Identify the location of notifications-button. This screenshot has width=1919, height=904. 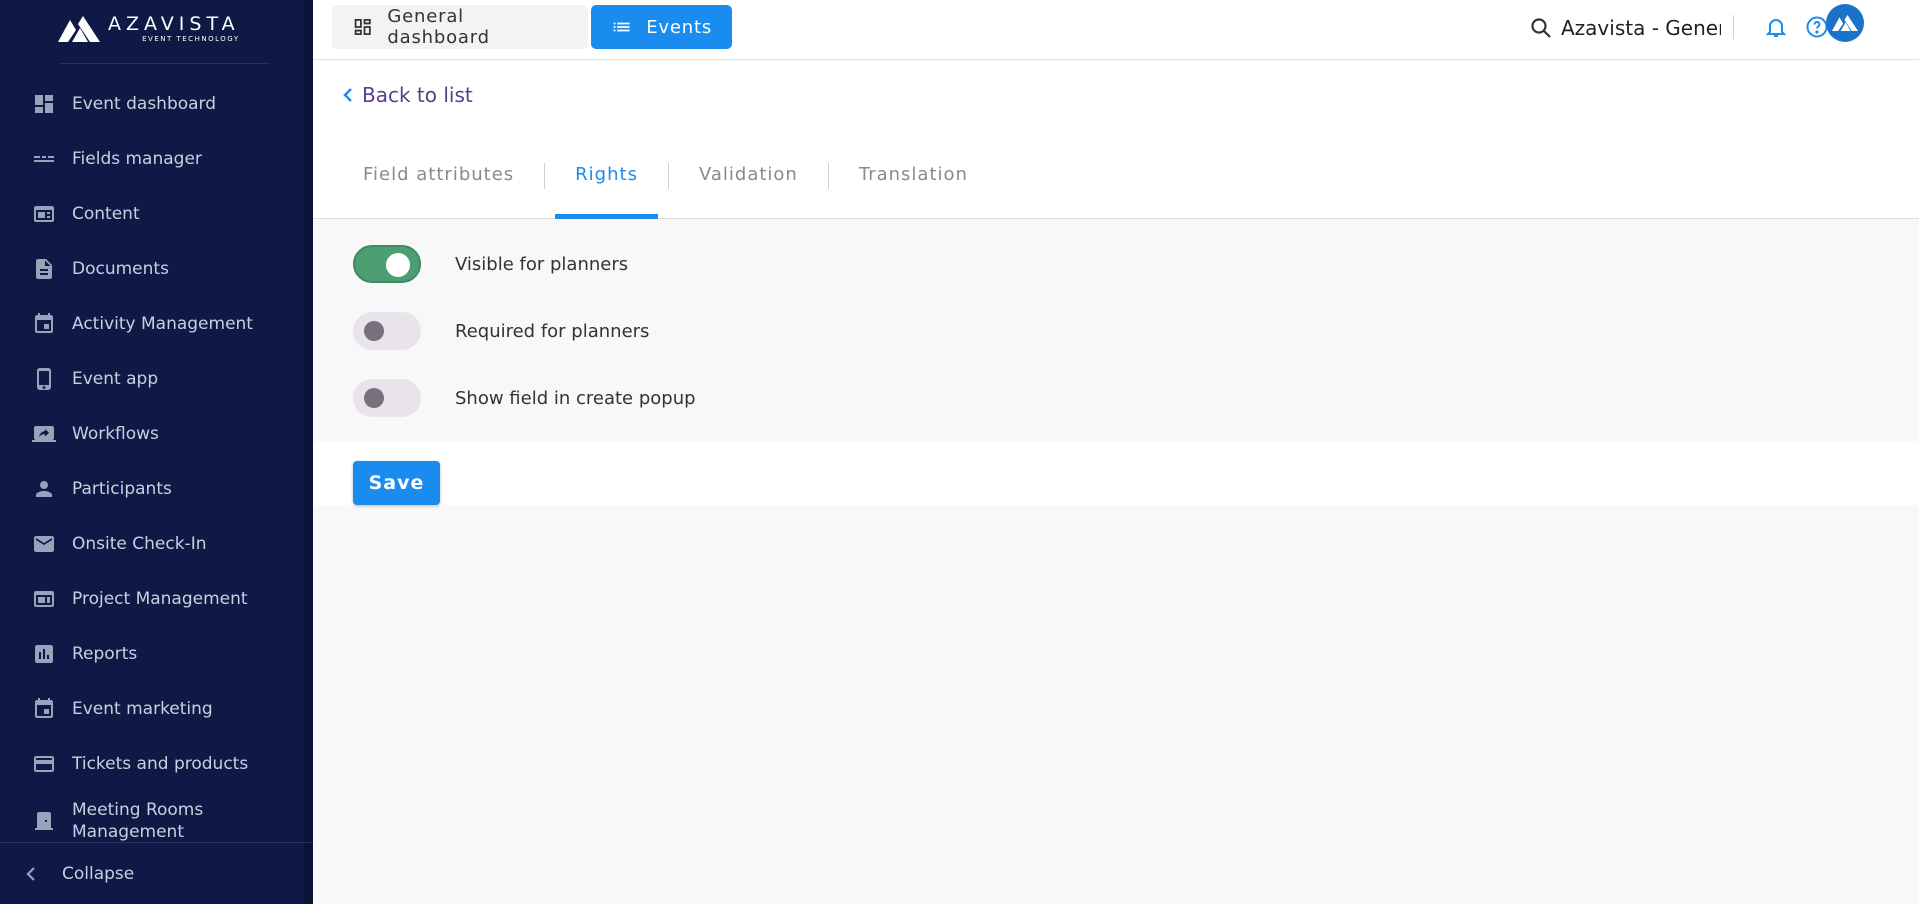
(1776, 27).